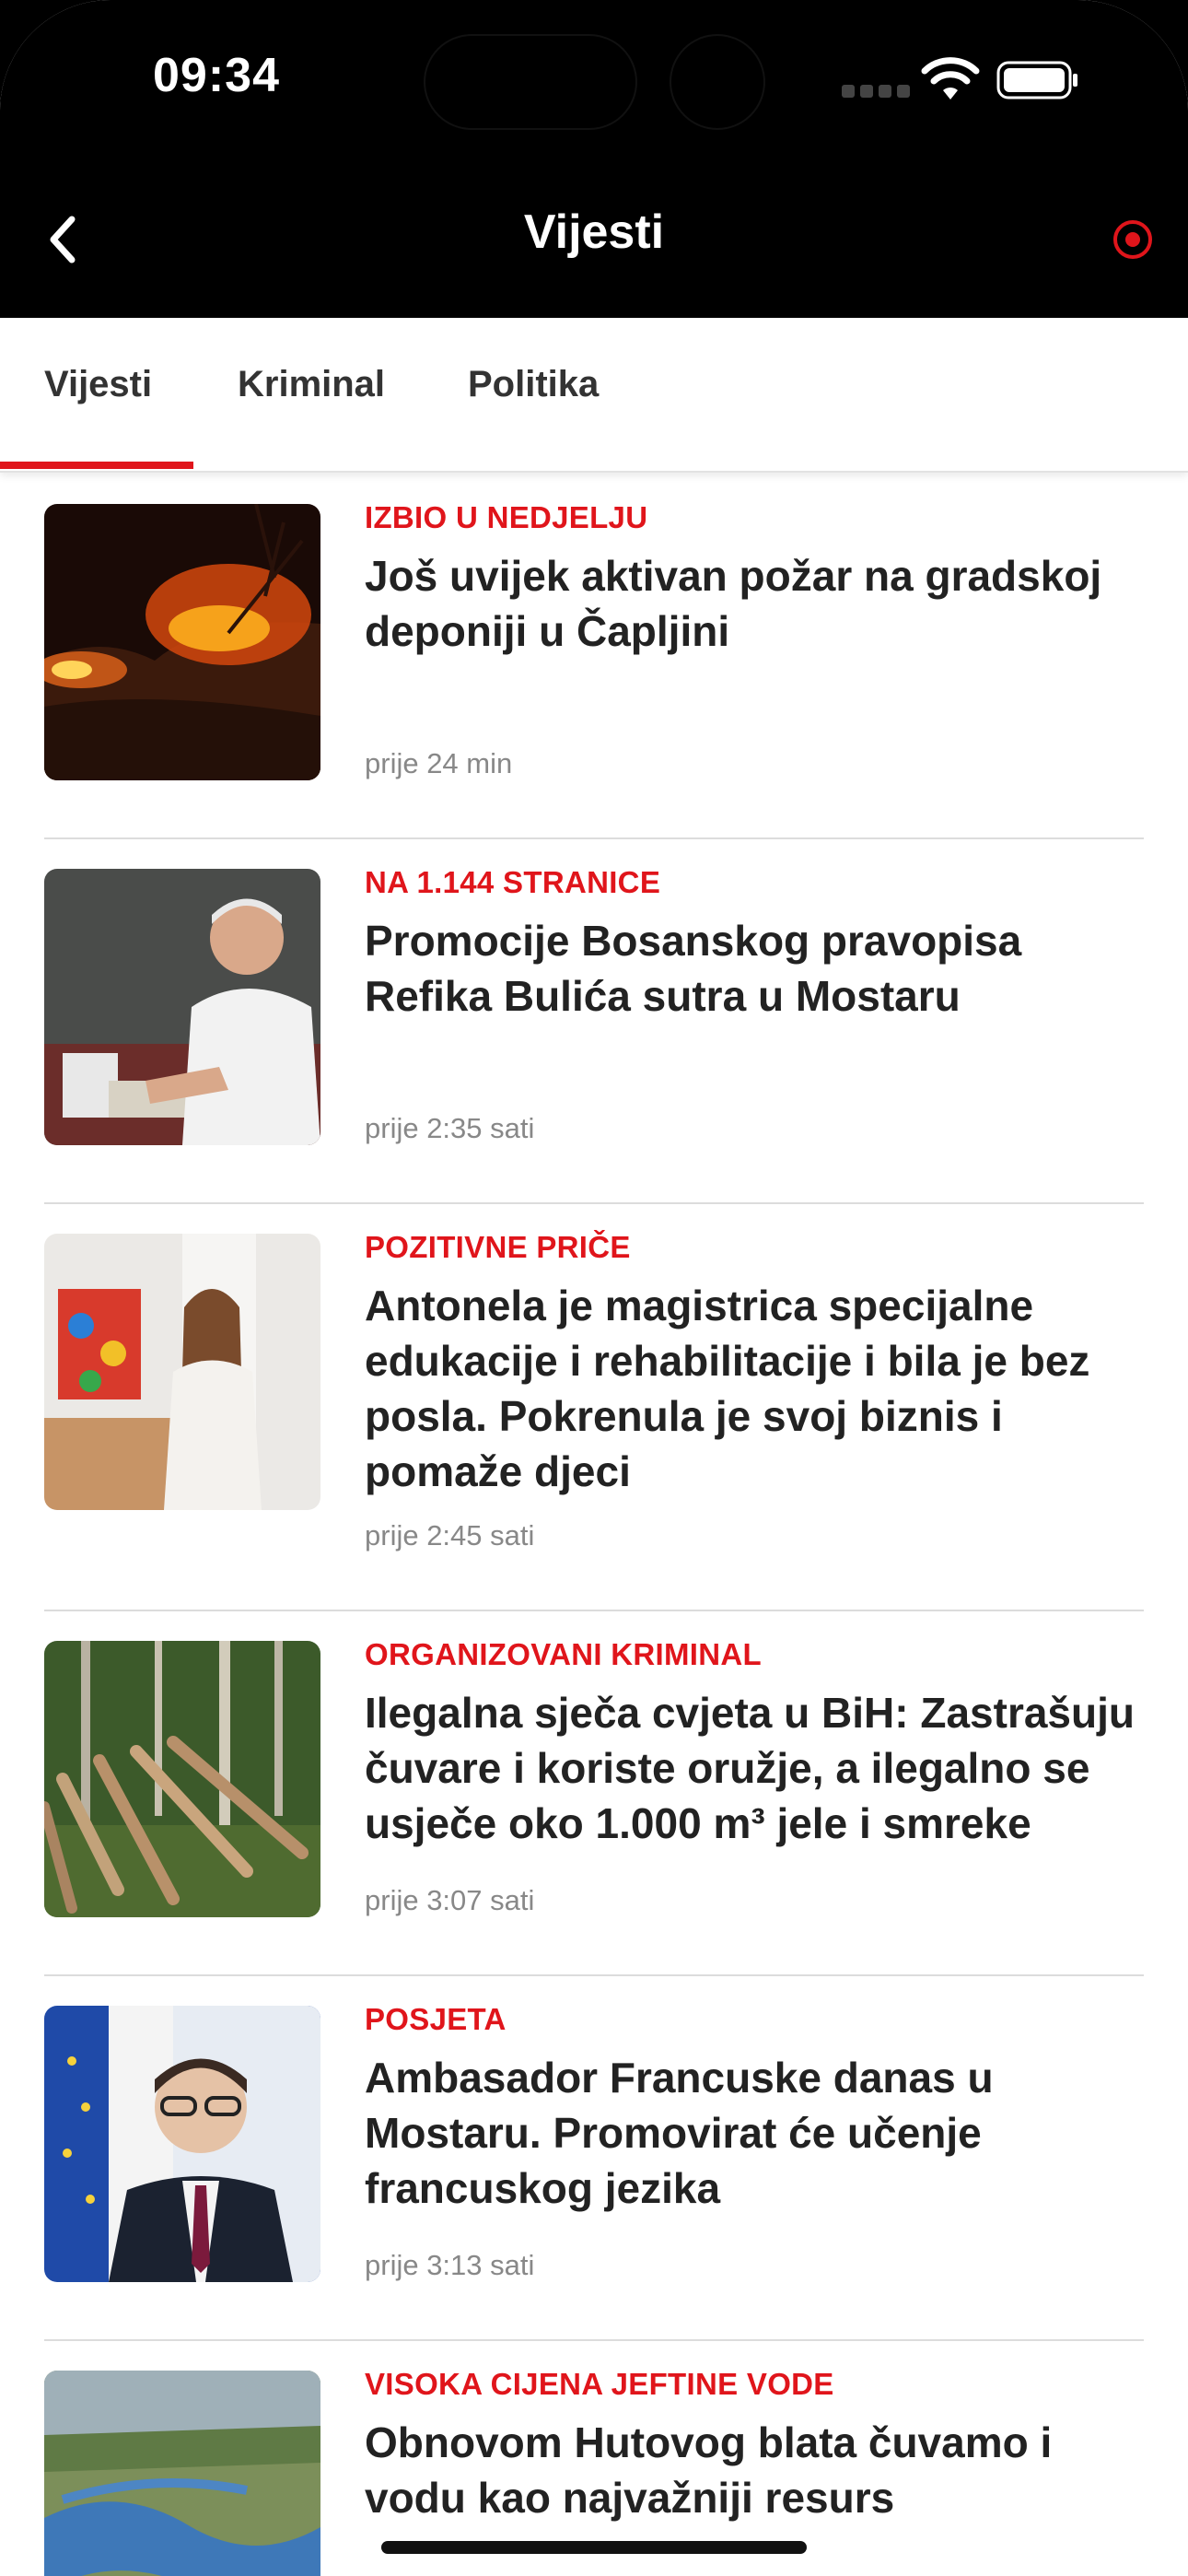 This screenshot has width=1188, height=2576. I want to click on live-record-icon, so click(1133, 239).